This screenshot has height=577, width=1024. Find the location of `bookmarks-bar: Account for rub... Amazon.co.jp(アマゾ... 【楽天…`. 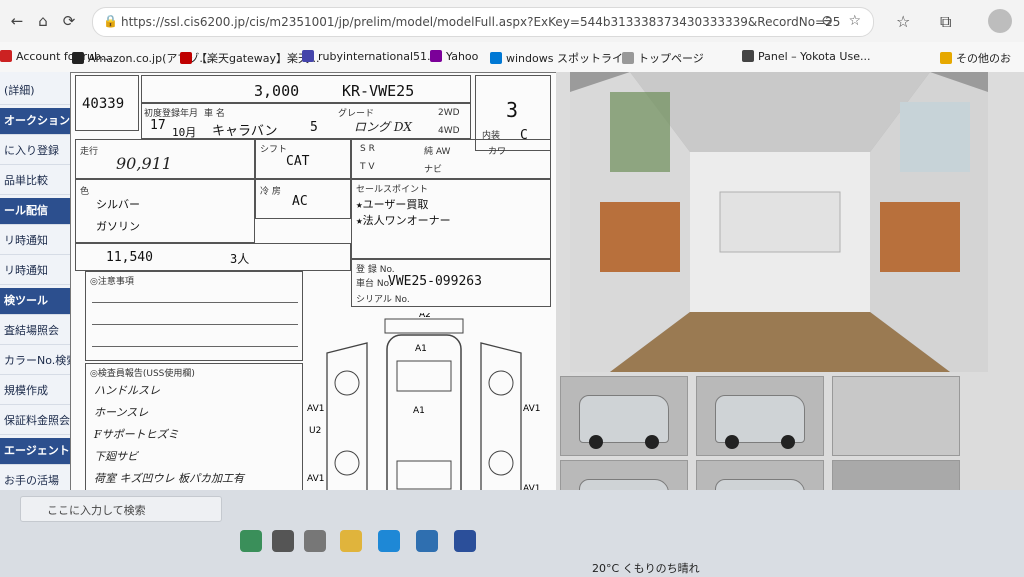

bookmarks-bar: Account for rub... Amazon.co.jp(アマゾ... 【楽天… is located at coordinates (512, 57).